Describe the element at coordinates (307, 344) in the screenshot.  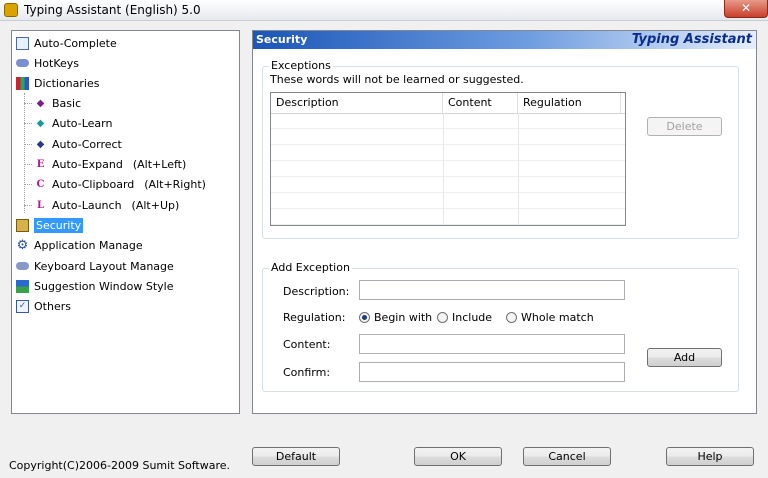
I see `content-label: Content:` at that location.